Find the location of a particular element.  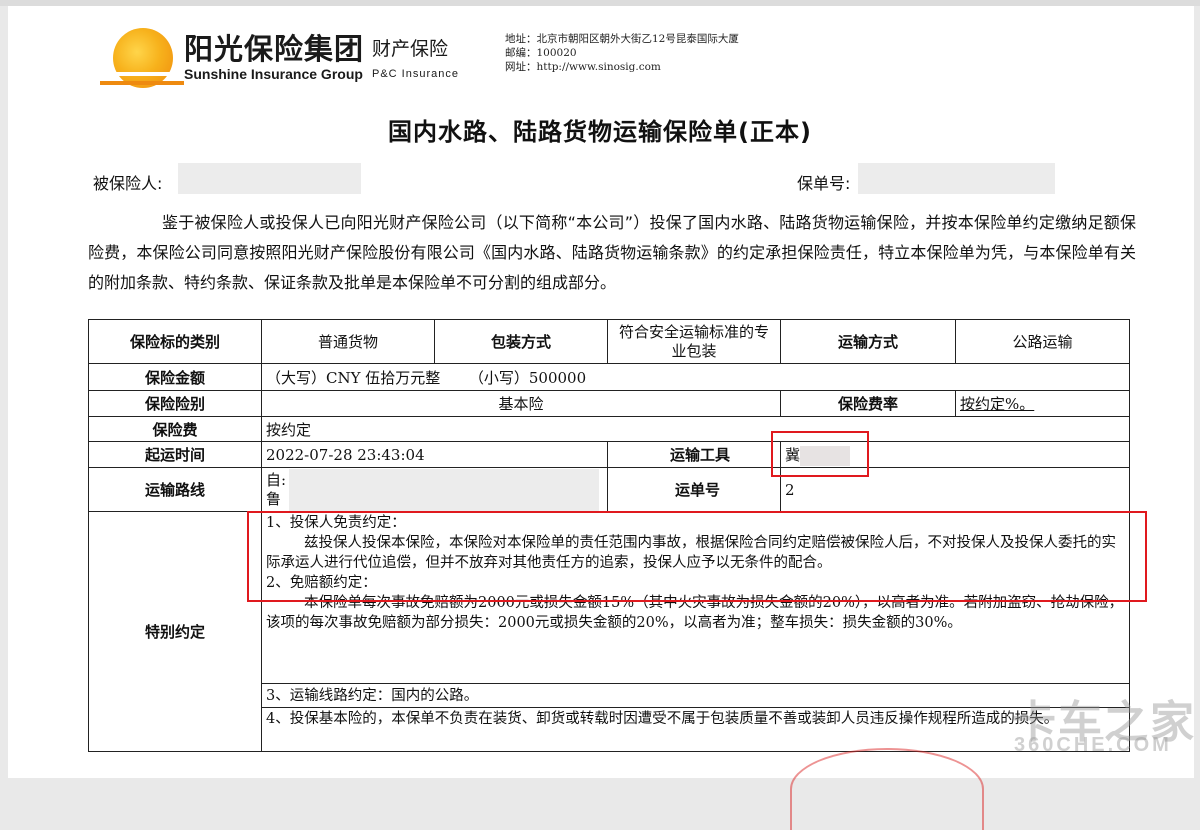

division-name-cn: 财产保险 is located at coordinates (410, 49).